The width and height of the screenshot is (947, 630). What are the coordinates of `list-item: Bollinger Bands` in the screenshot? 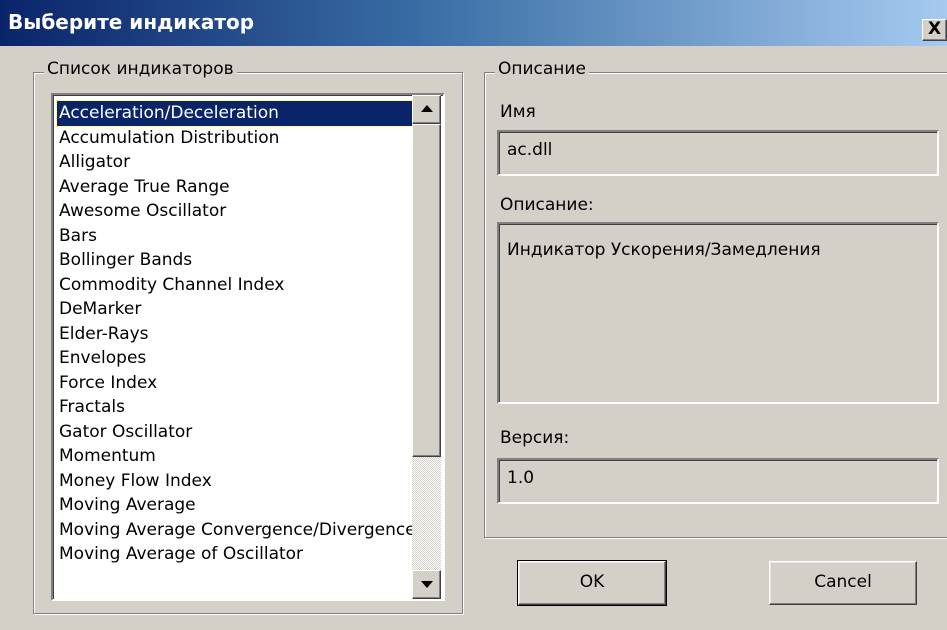 It's located at (235, 260).